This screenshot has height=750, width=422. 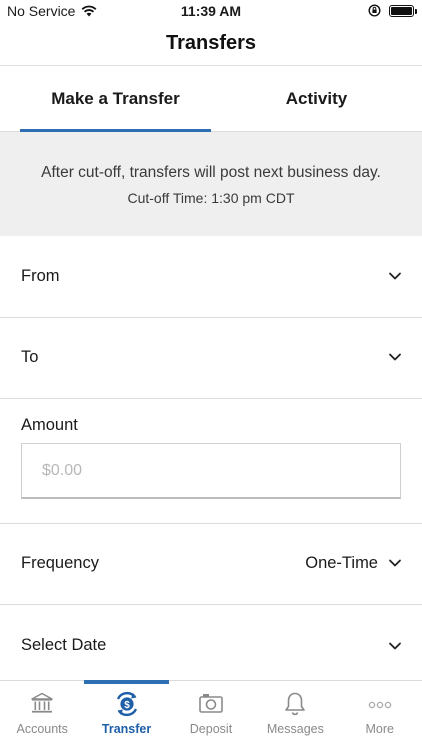 I want to click on frequency-value: One-Time, so click(x=341, y=563).